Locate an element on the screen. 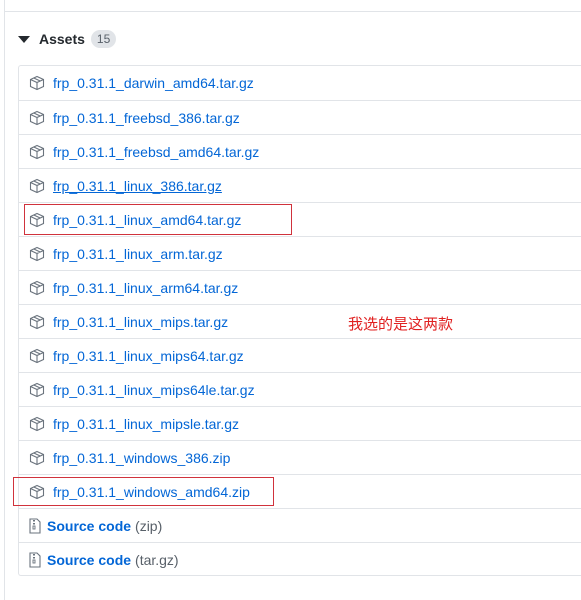 The height and width of the screenshot is (600, 581). asset-row: frp_0.31.1_linux_386.tar.gz is located at coordinates (300, 185).